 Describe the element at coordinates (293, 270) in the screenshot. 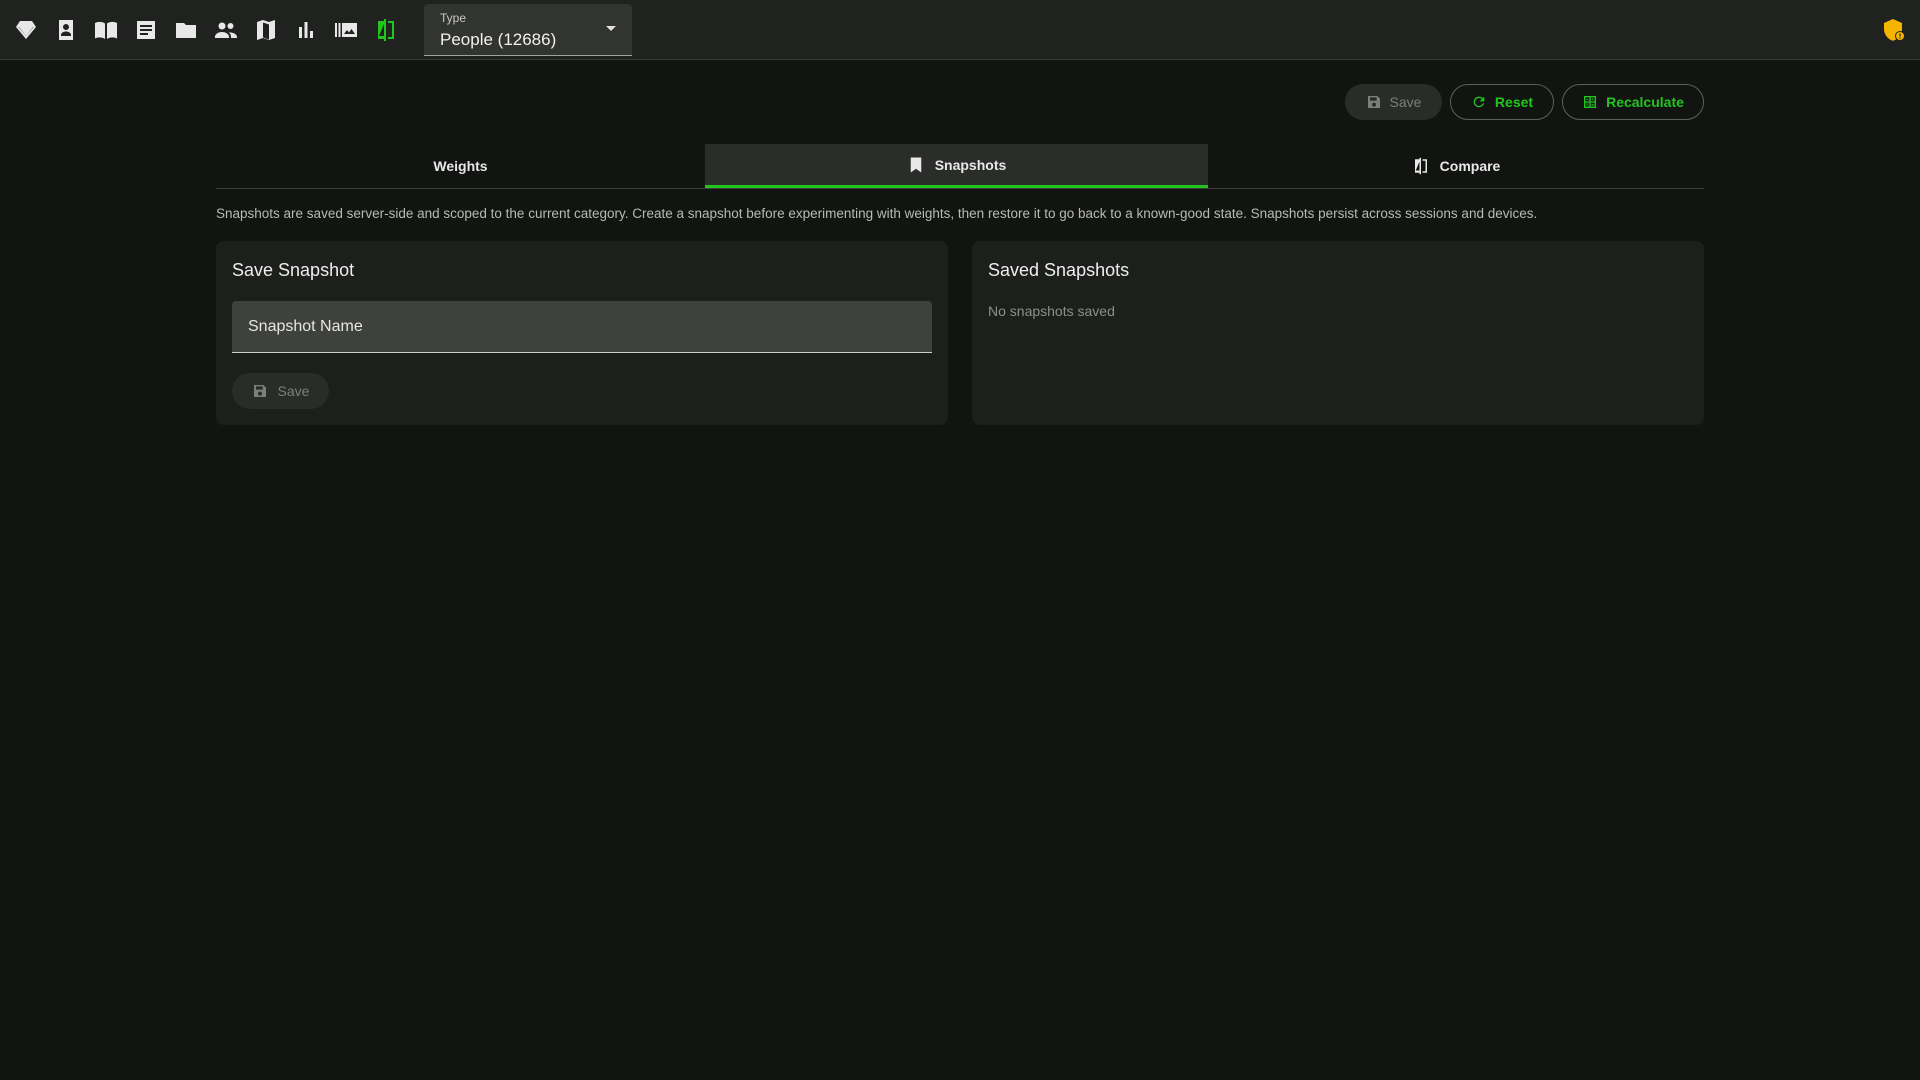

I see `save-snapshot-title: Save Snapshot` at that location.